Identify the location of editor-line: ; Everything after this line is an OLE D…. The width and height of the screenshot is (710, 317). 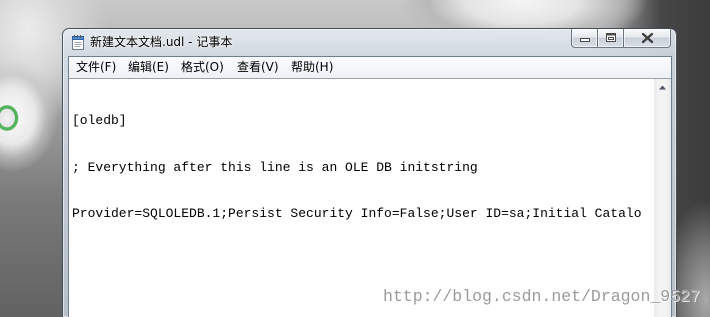
(363, 168).